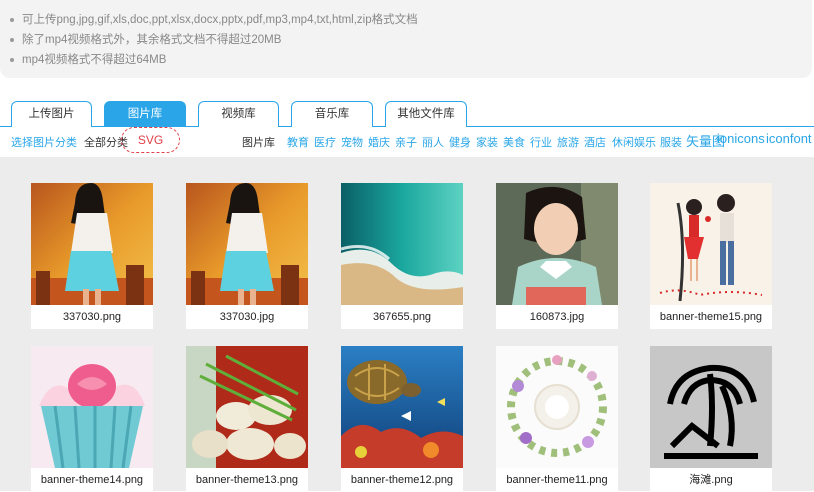 This screenshot has width=814, height=492. Describe the element at coordinates (352, 142) in the screenshot. I see `category-pets: 宠物` at that location.